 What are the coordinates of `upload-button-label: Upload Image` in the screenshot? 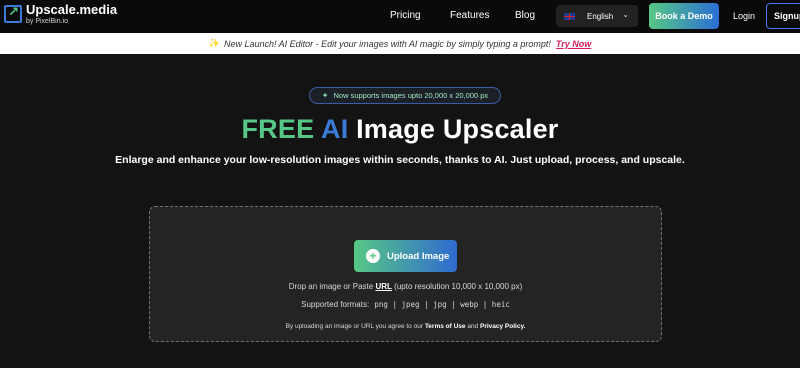 It's located at (418, 256).